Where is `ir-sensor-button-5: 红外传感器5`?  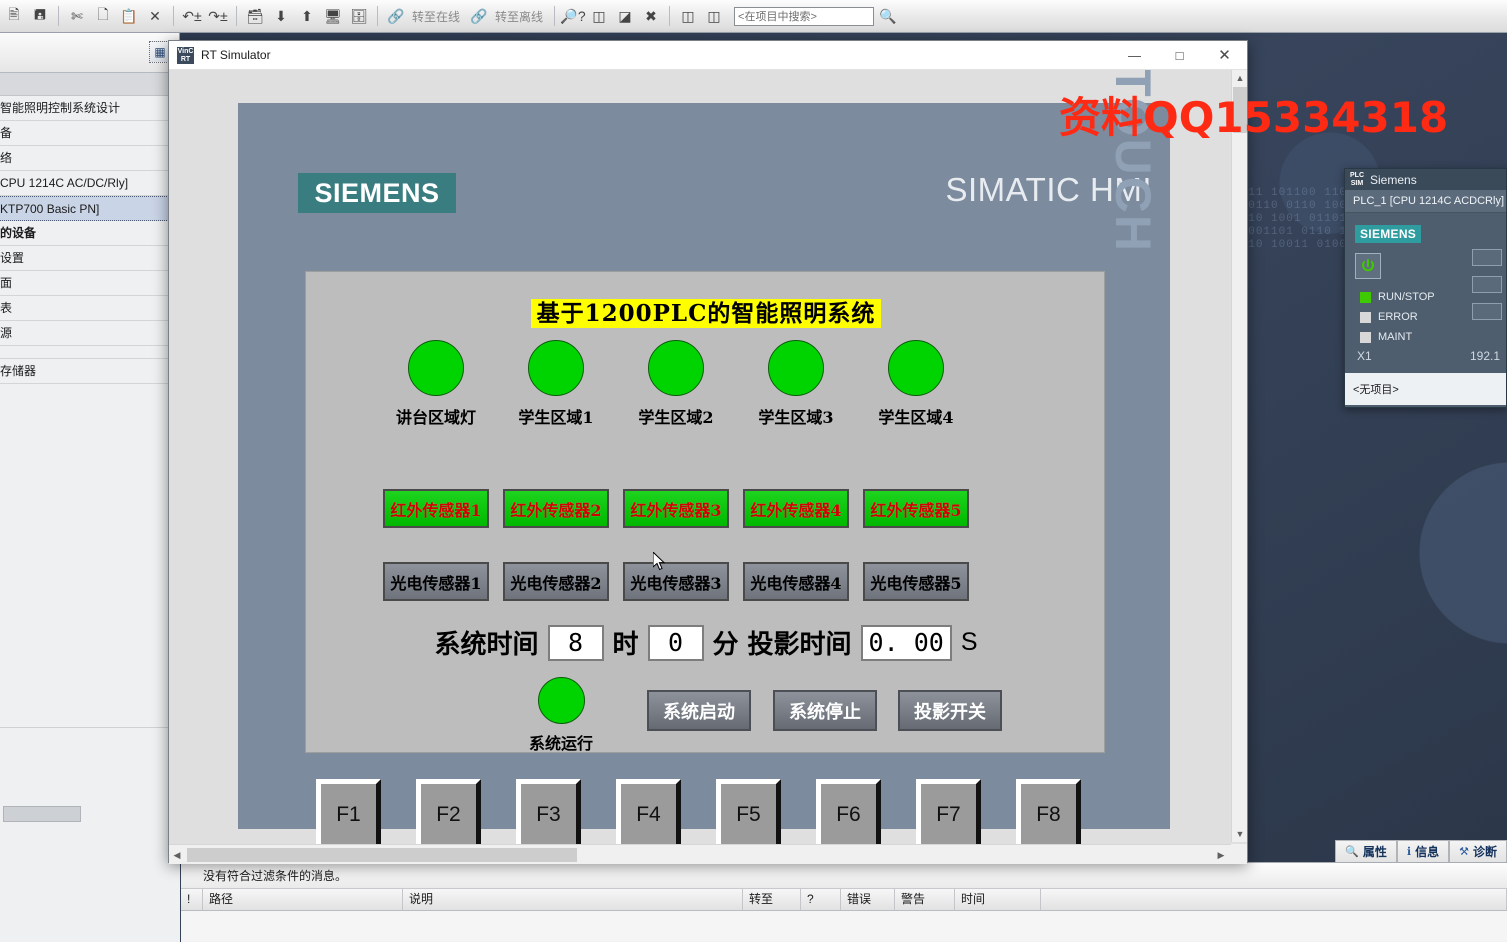 ir-sensor-button-5: 红外传感器5 is located at coordinates (916, 508).